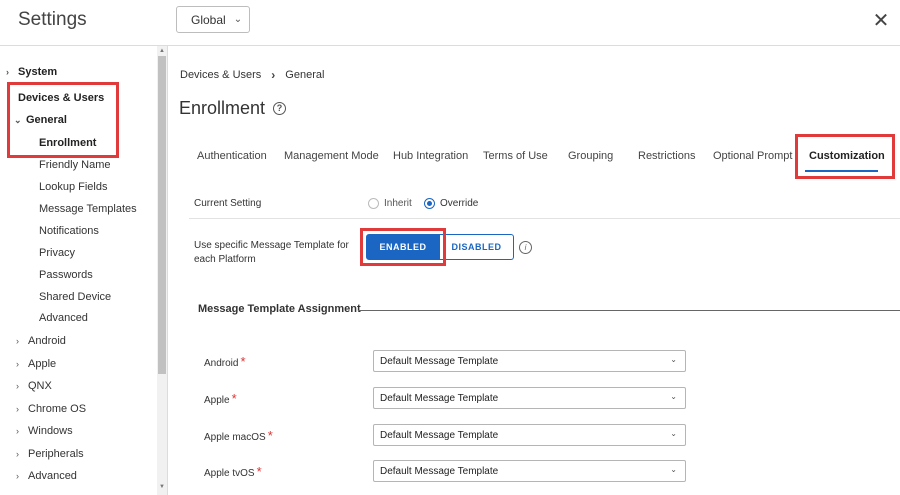 Image resolution: width=900 pixels, height=495 pixels. I want to click on breadcrumb: Devices & Users › General, so click(252, 75).